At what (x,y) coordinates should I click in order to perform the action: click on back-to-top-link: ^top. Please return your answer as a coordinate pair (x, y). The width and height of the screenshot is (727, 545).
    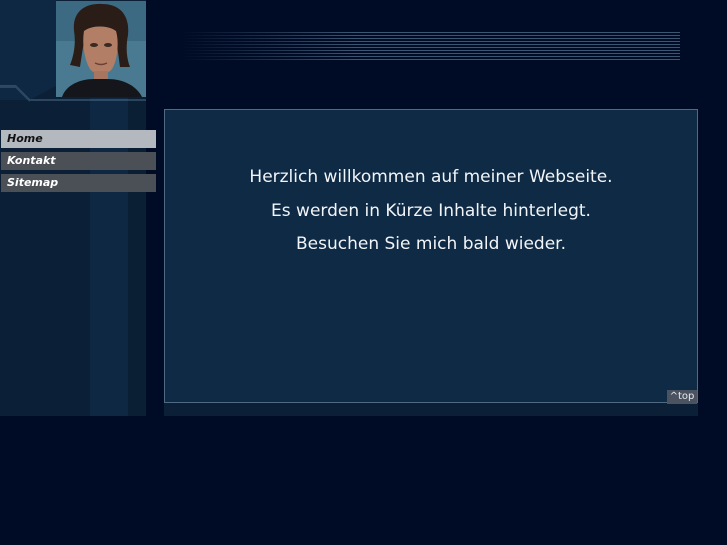
    Looking at the image, I should click on (682, 397).